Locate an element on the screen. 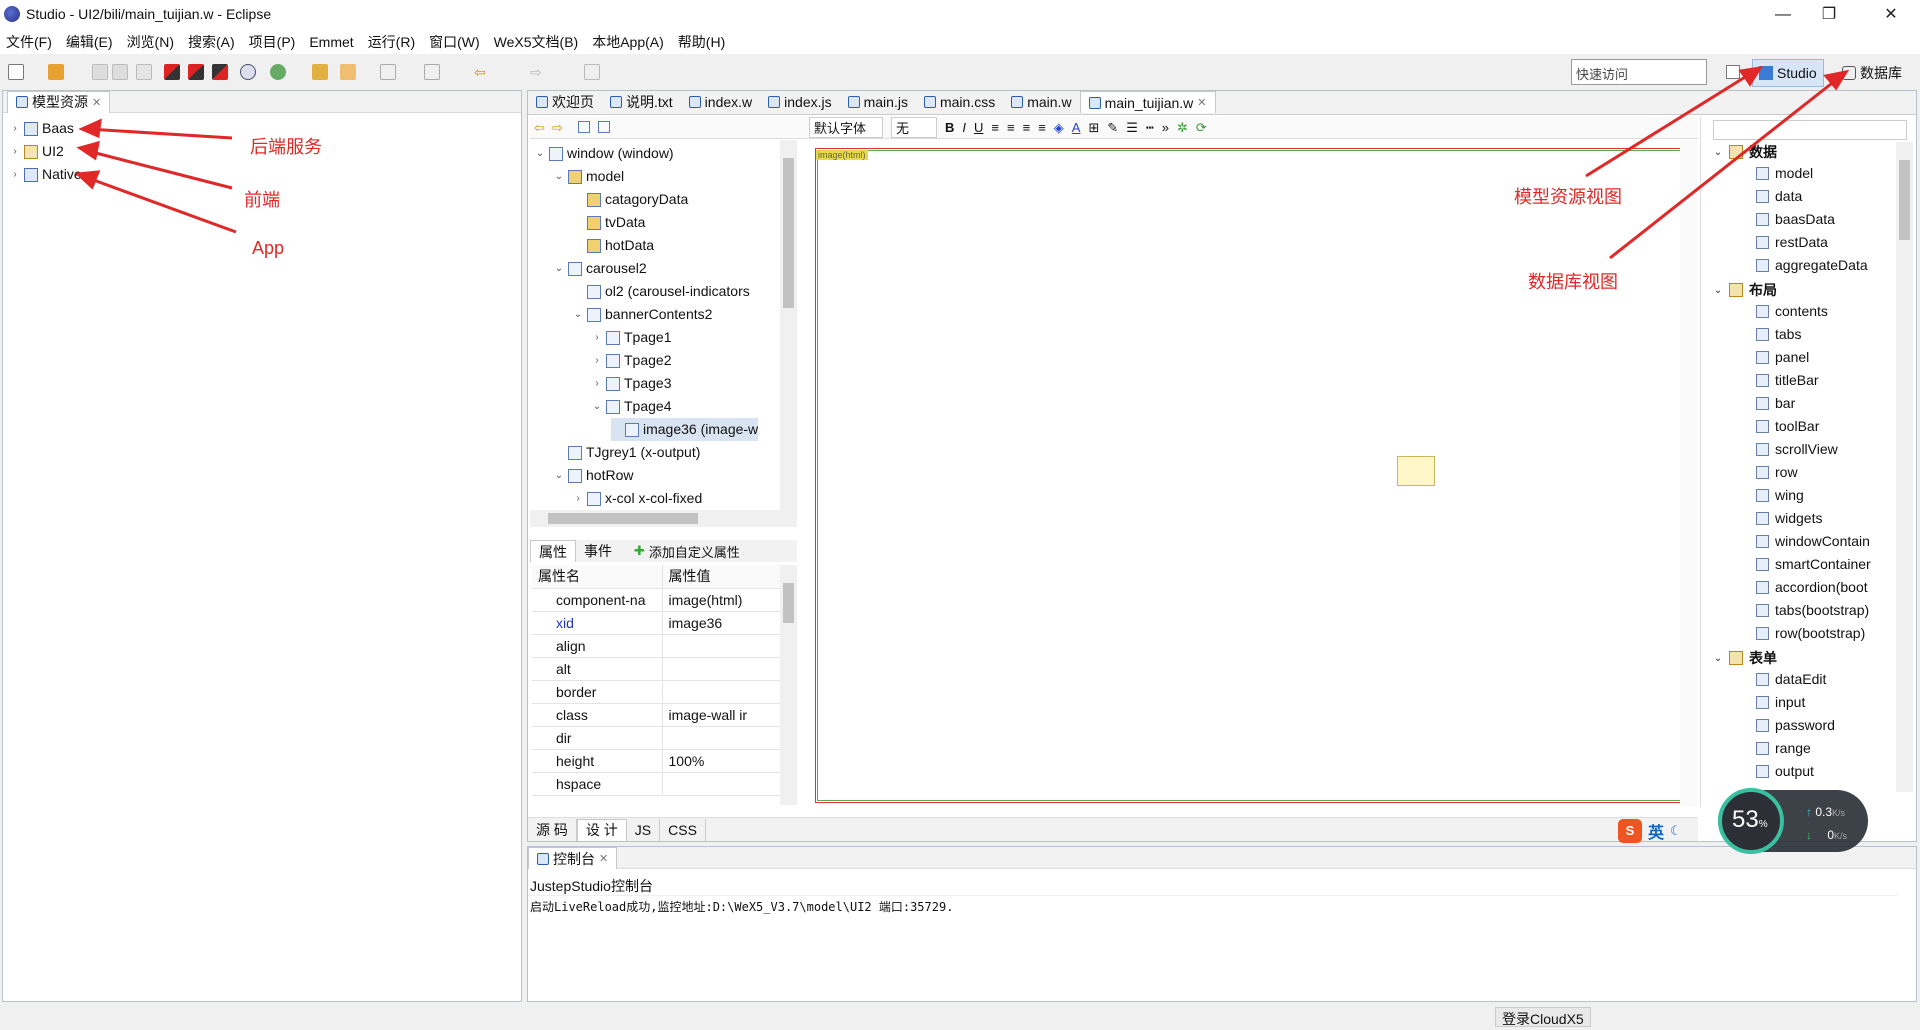 Image resolution: width=1920 pixels, height=1030 pixels. upload-value: 0.3 is located at coordinates (1824, 812).